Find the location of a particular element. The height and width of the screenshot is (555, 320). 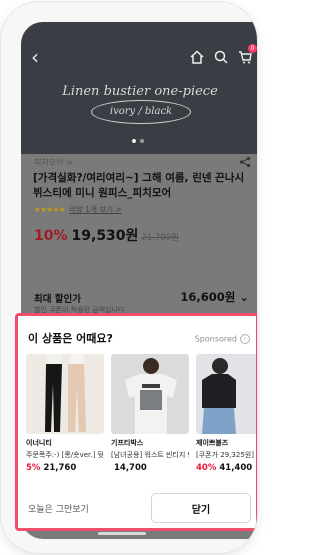

product-name: 주문폭주:-) [롱/숏ver.] 뒷트임 슬랙스 is located at coordinates (65, 455).